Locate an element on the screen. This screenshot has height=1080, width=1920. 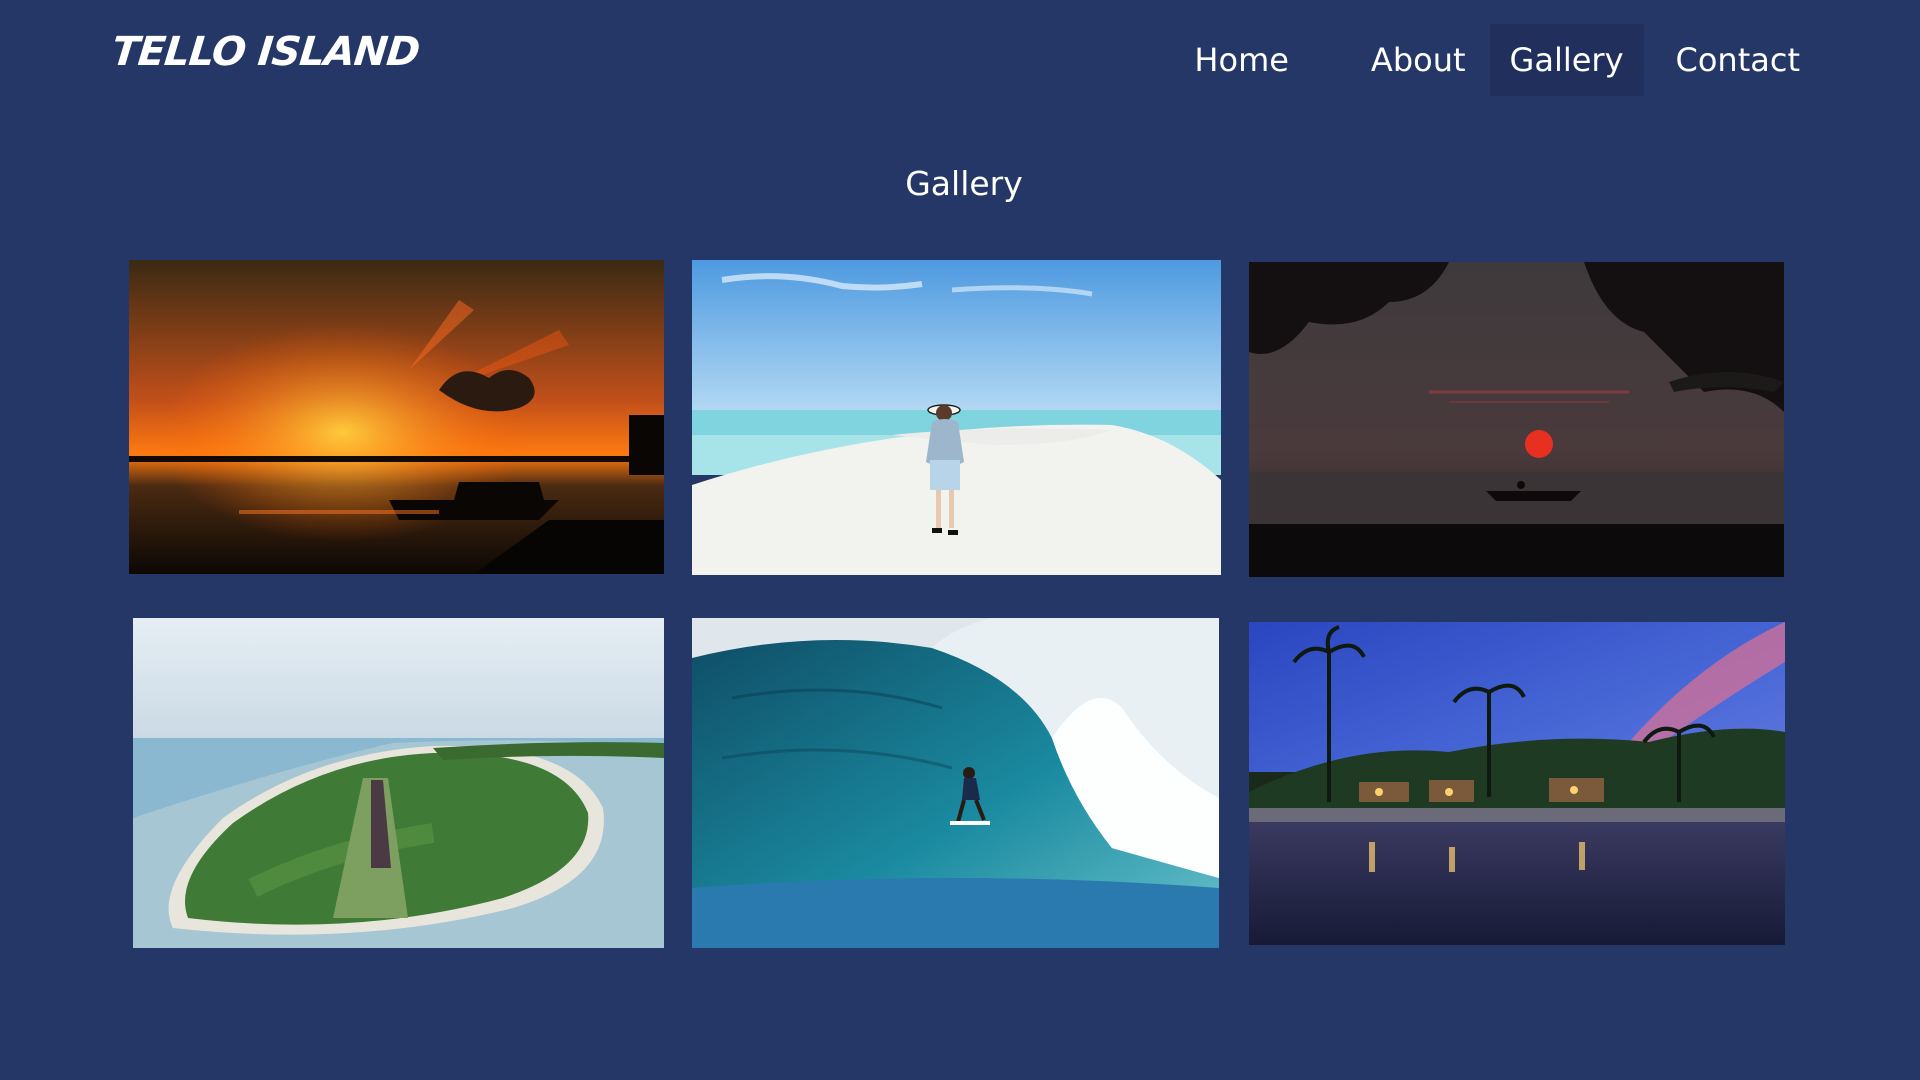
gallery-photo-sunset is located at coordinates (396, 417).